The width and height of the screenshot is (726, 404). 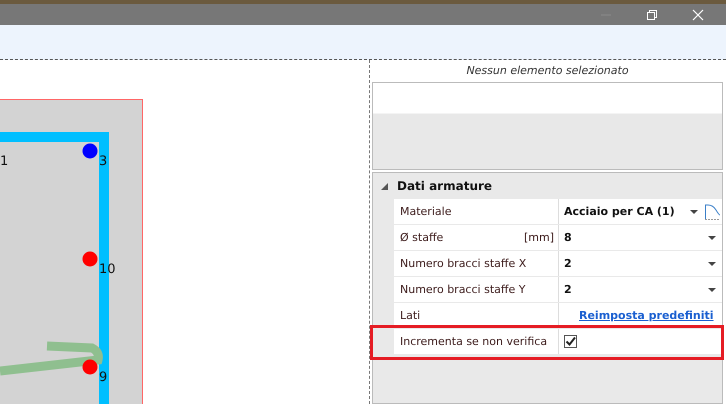 I want to click on expander-icon, so click(x=384, y=186).